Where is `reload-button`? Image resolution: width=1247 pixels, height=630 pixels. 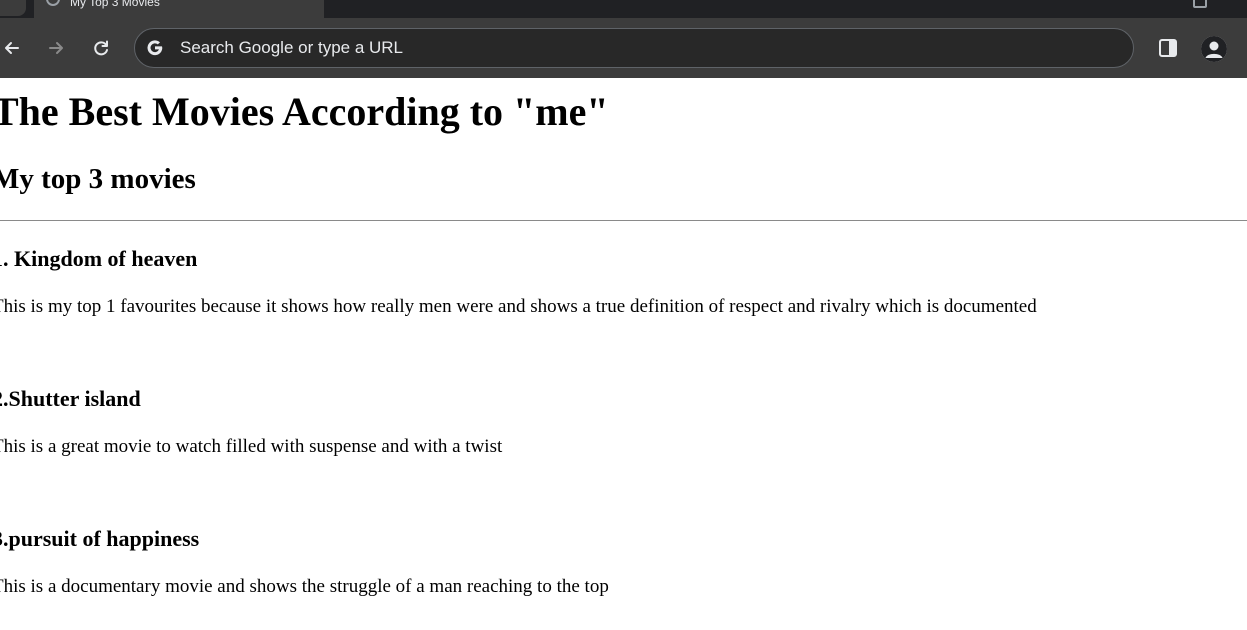
reload-button is located at coordinates (101, 48).